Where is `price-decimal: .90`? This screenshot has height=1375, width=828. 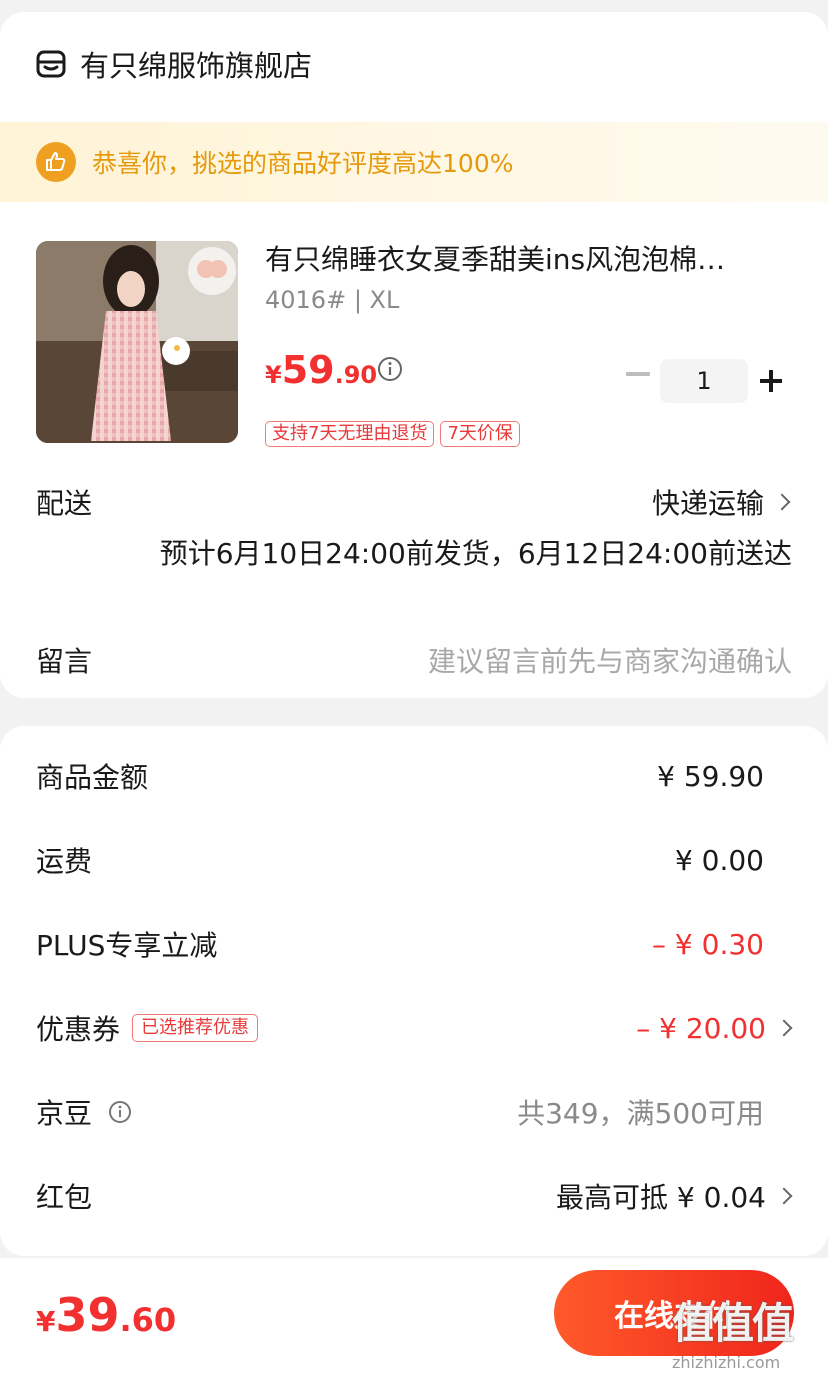 price-decimal: .90 is located at coordinates (356, 375).